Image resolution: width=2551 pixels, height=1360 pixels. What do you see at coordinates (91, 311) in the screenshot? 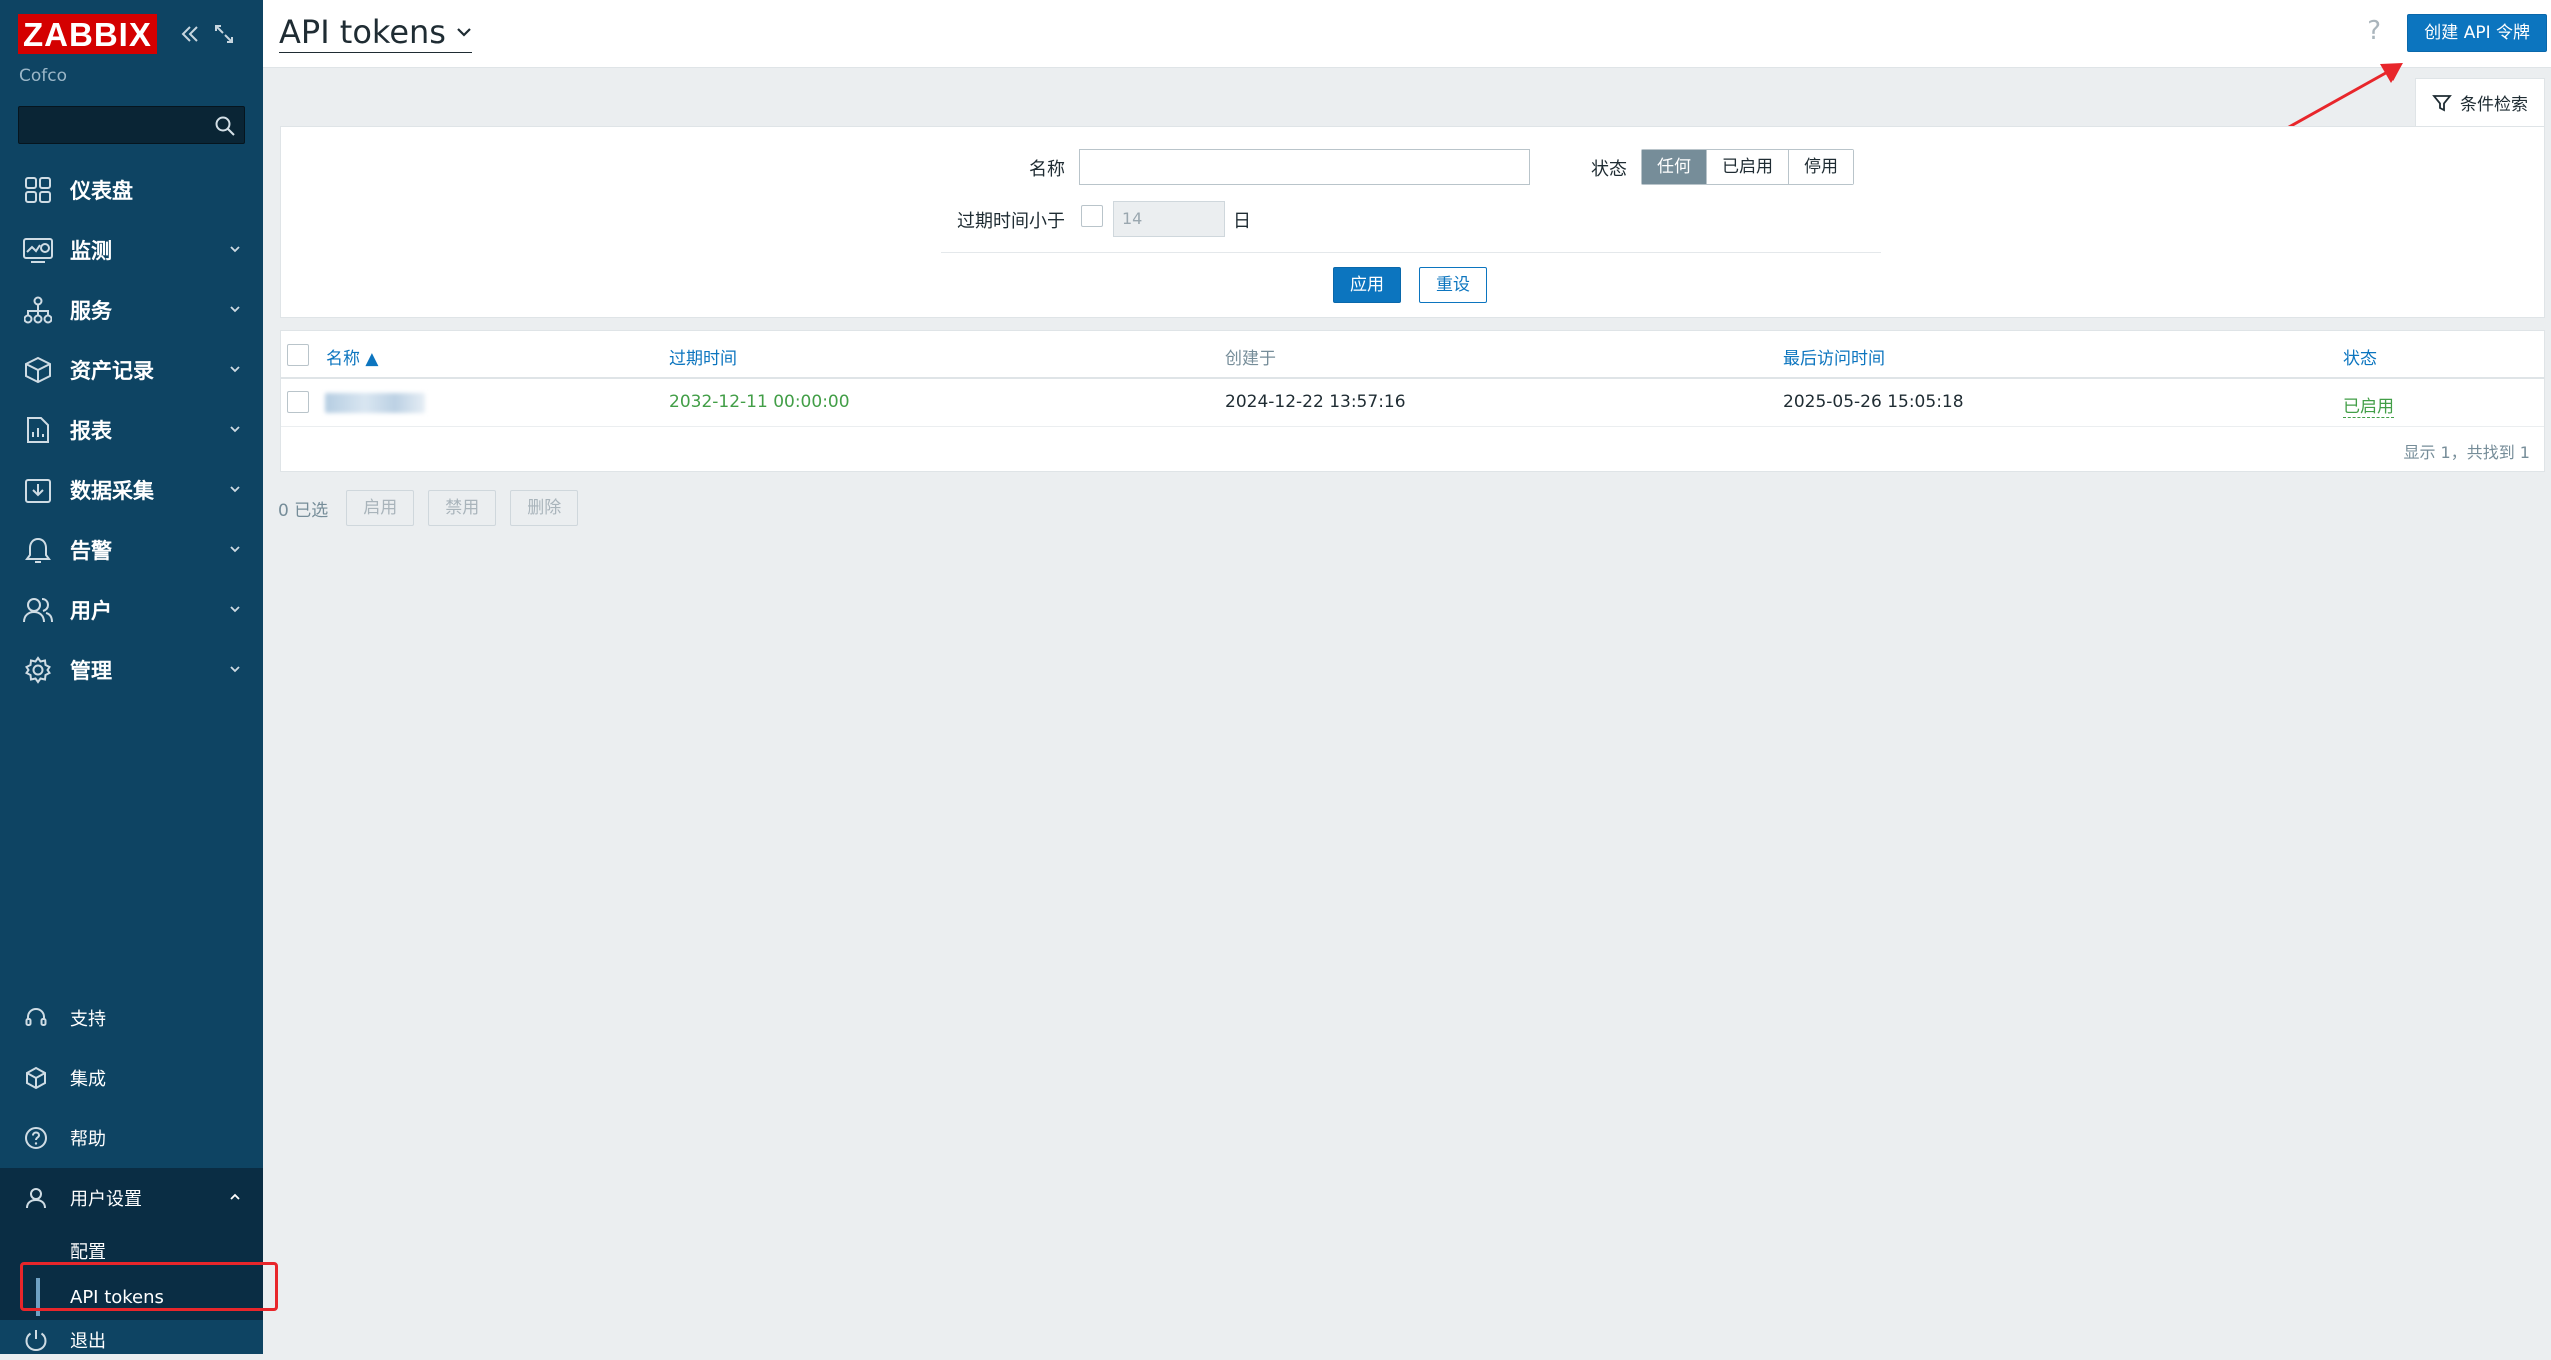
I see `nav-label: 服务` at bounding box center [91, 311].